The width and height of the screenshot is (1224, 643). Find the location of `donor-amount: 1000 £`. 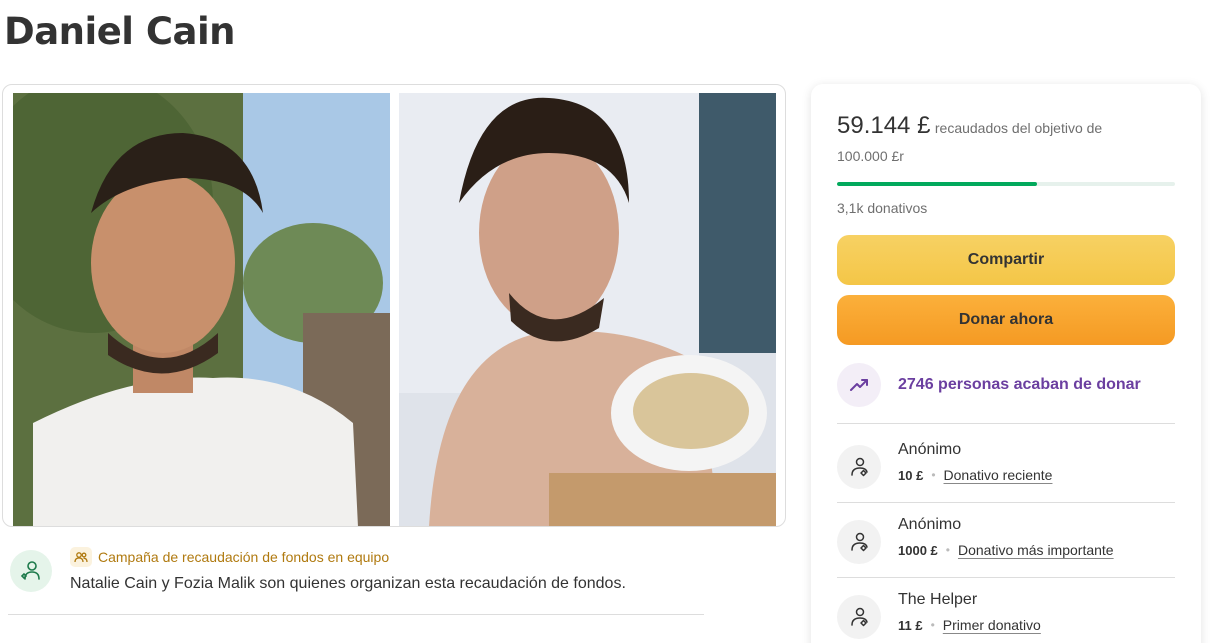

donor-amount: 1000 £ is located at coordinates (918, 550).